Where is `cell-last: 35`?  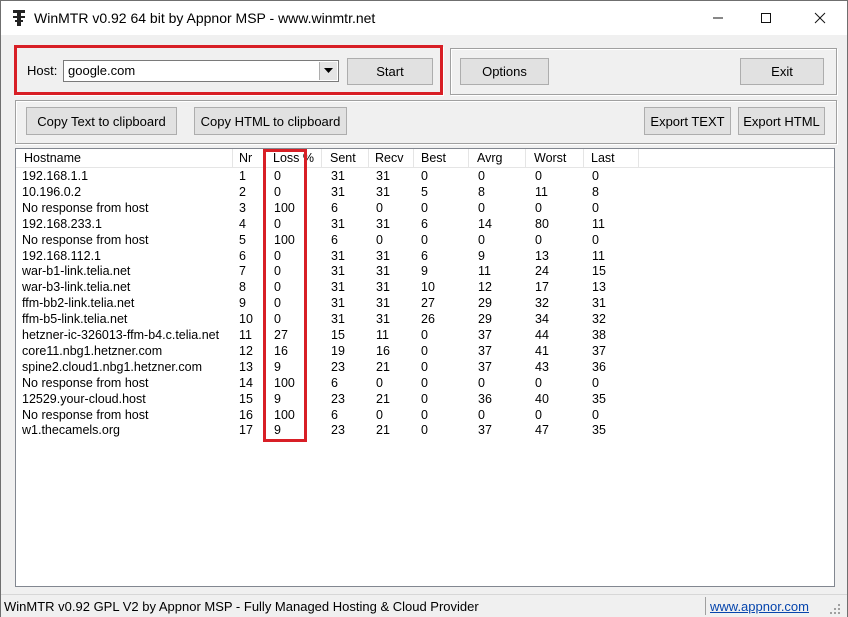 cell-last: 35 is located at coordinates (599, 398).